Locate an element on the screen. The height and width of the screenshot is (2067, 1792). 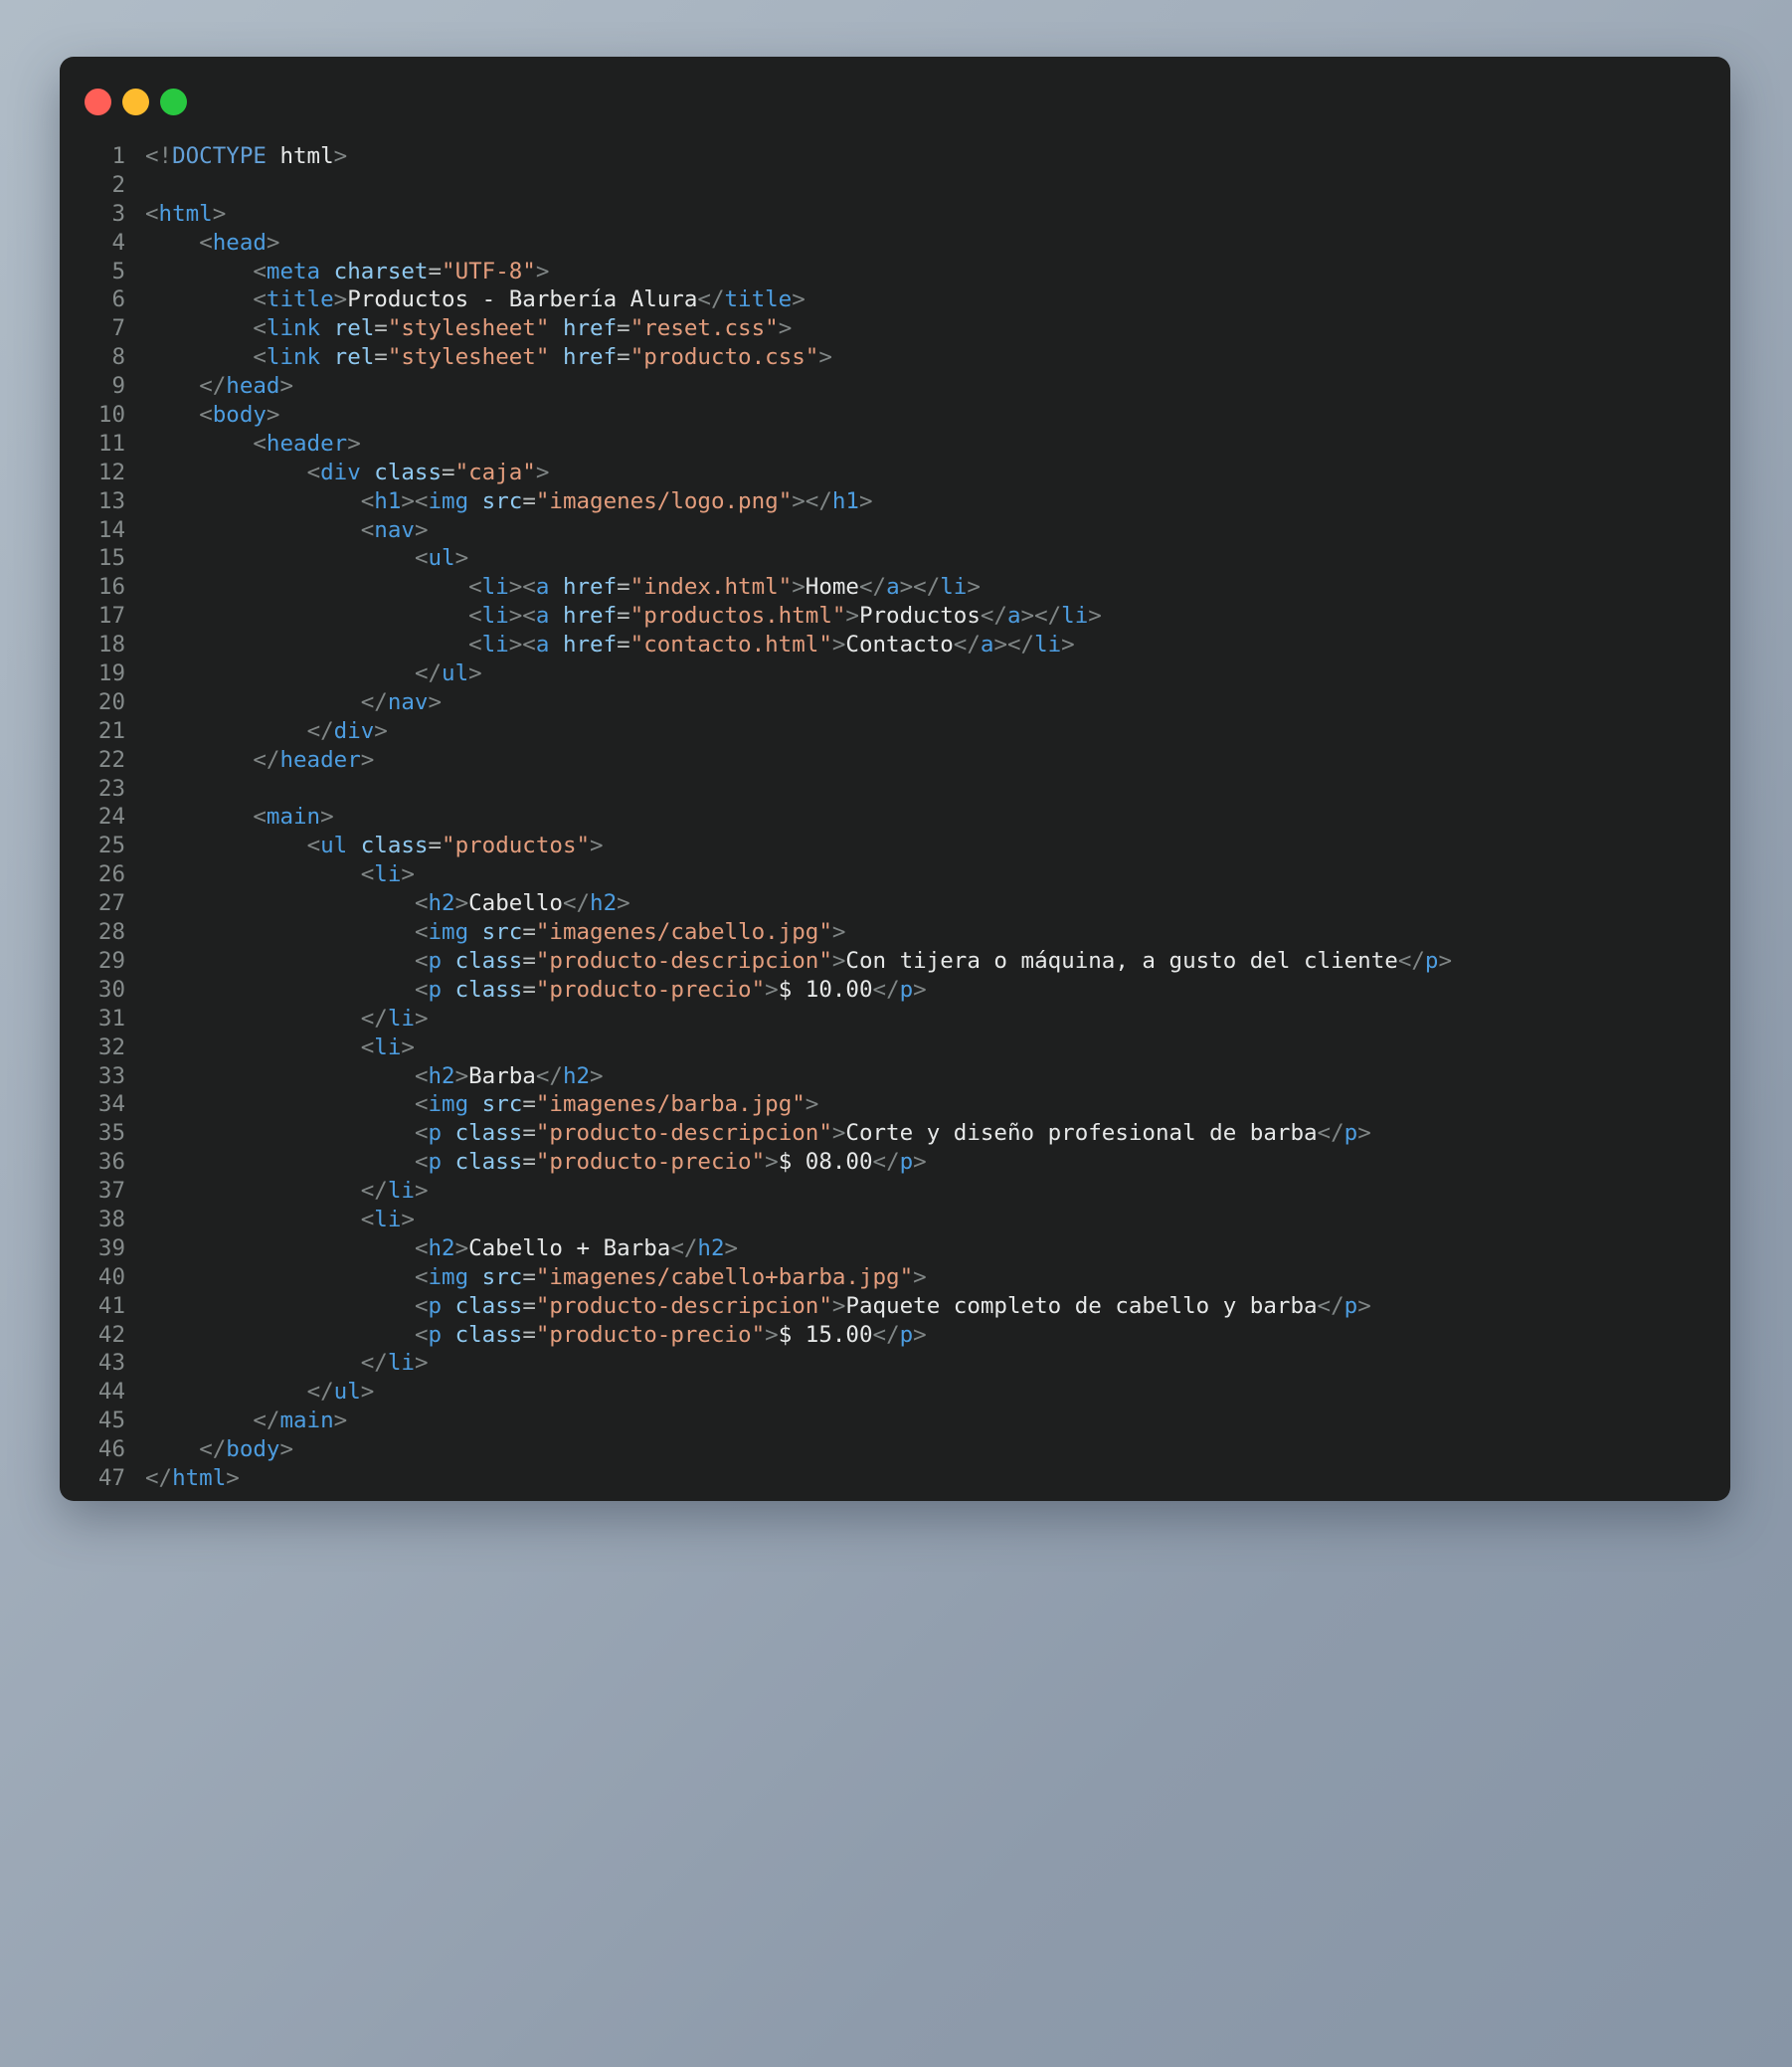
code-token: </ is located at coordinates (577, 903).